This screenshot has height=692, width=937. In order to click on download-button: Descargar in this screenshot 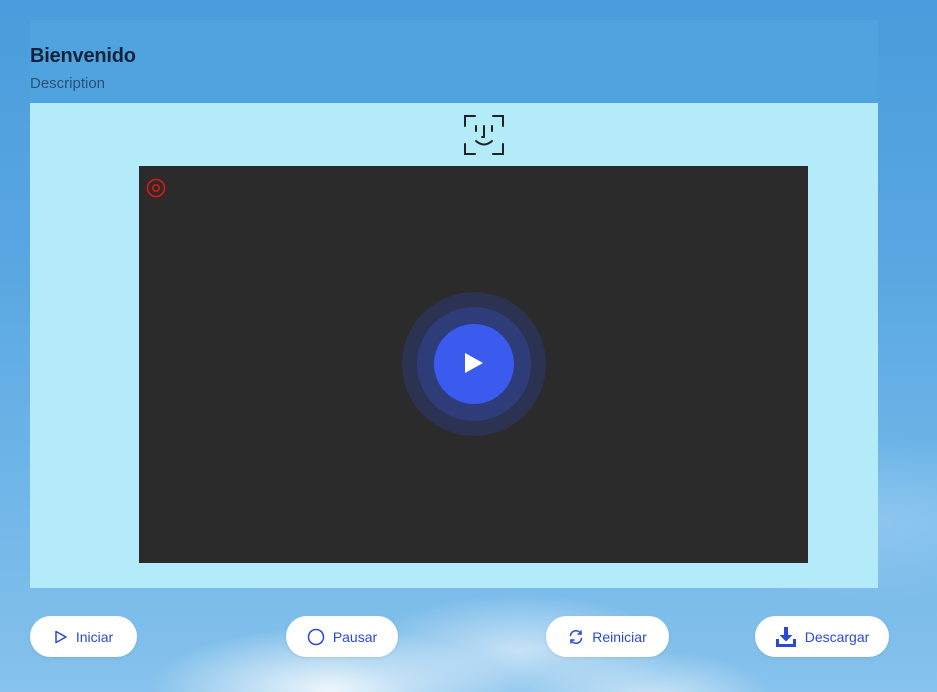, I will do `click(822, 636)`.